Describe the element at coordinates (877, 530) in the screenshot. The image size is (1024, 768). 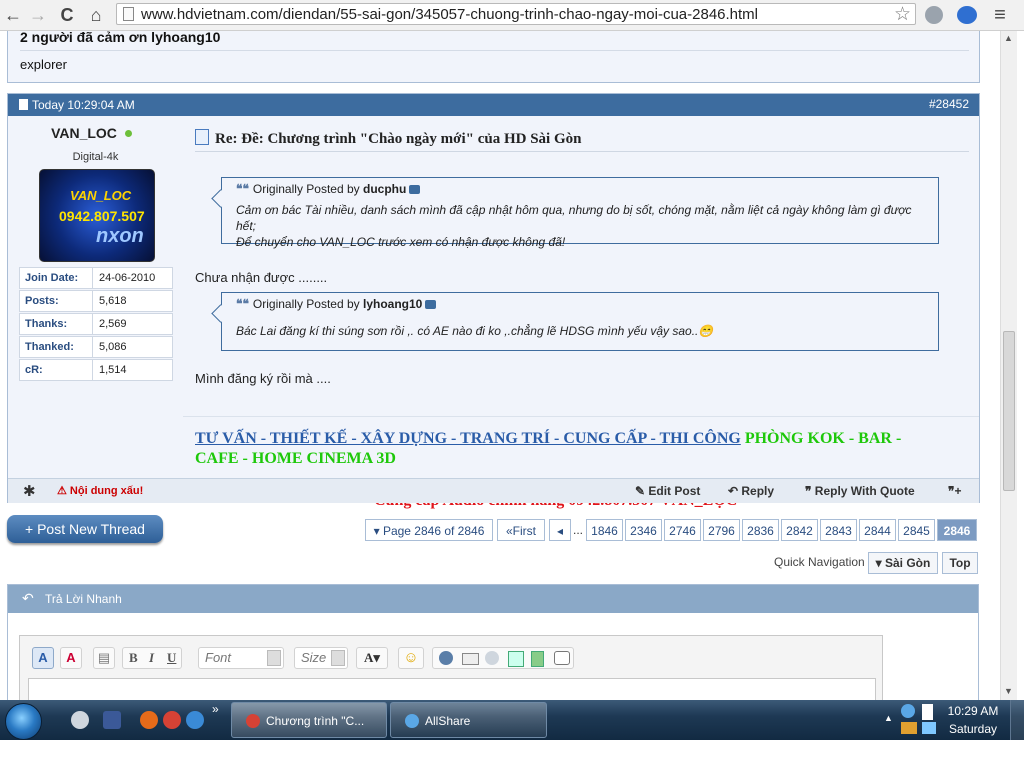
I see `page-link: 2844` at that location.